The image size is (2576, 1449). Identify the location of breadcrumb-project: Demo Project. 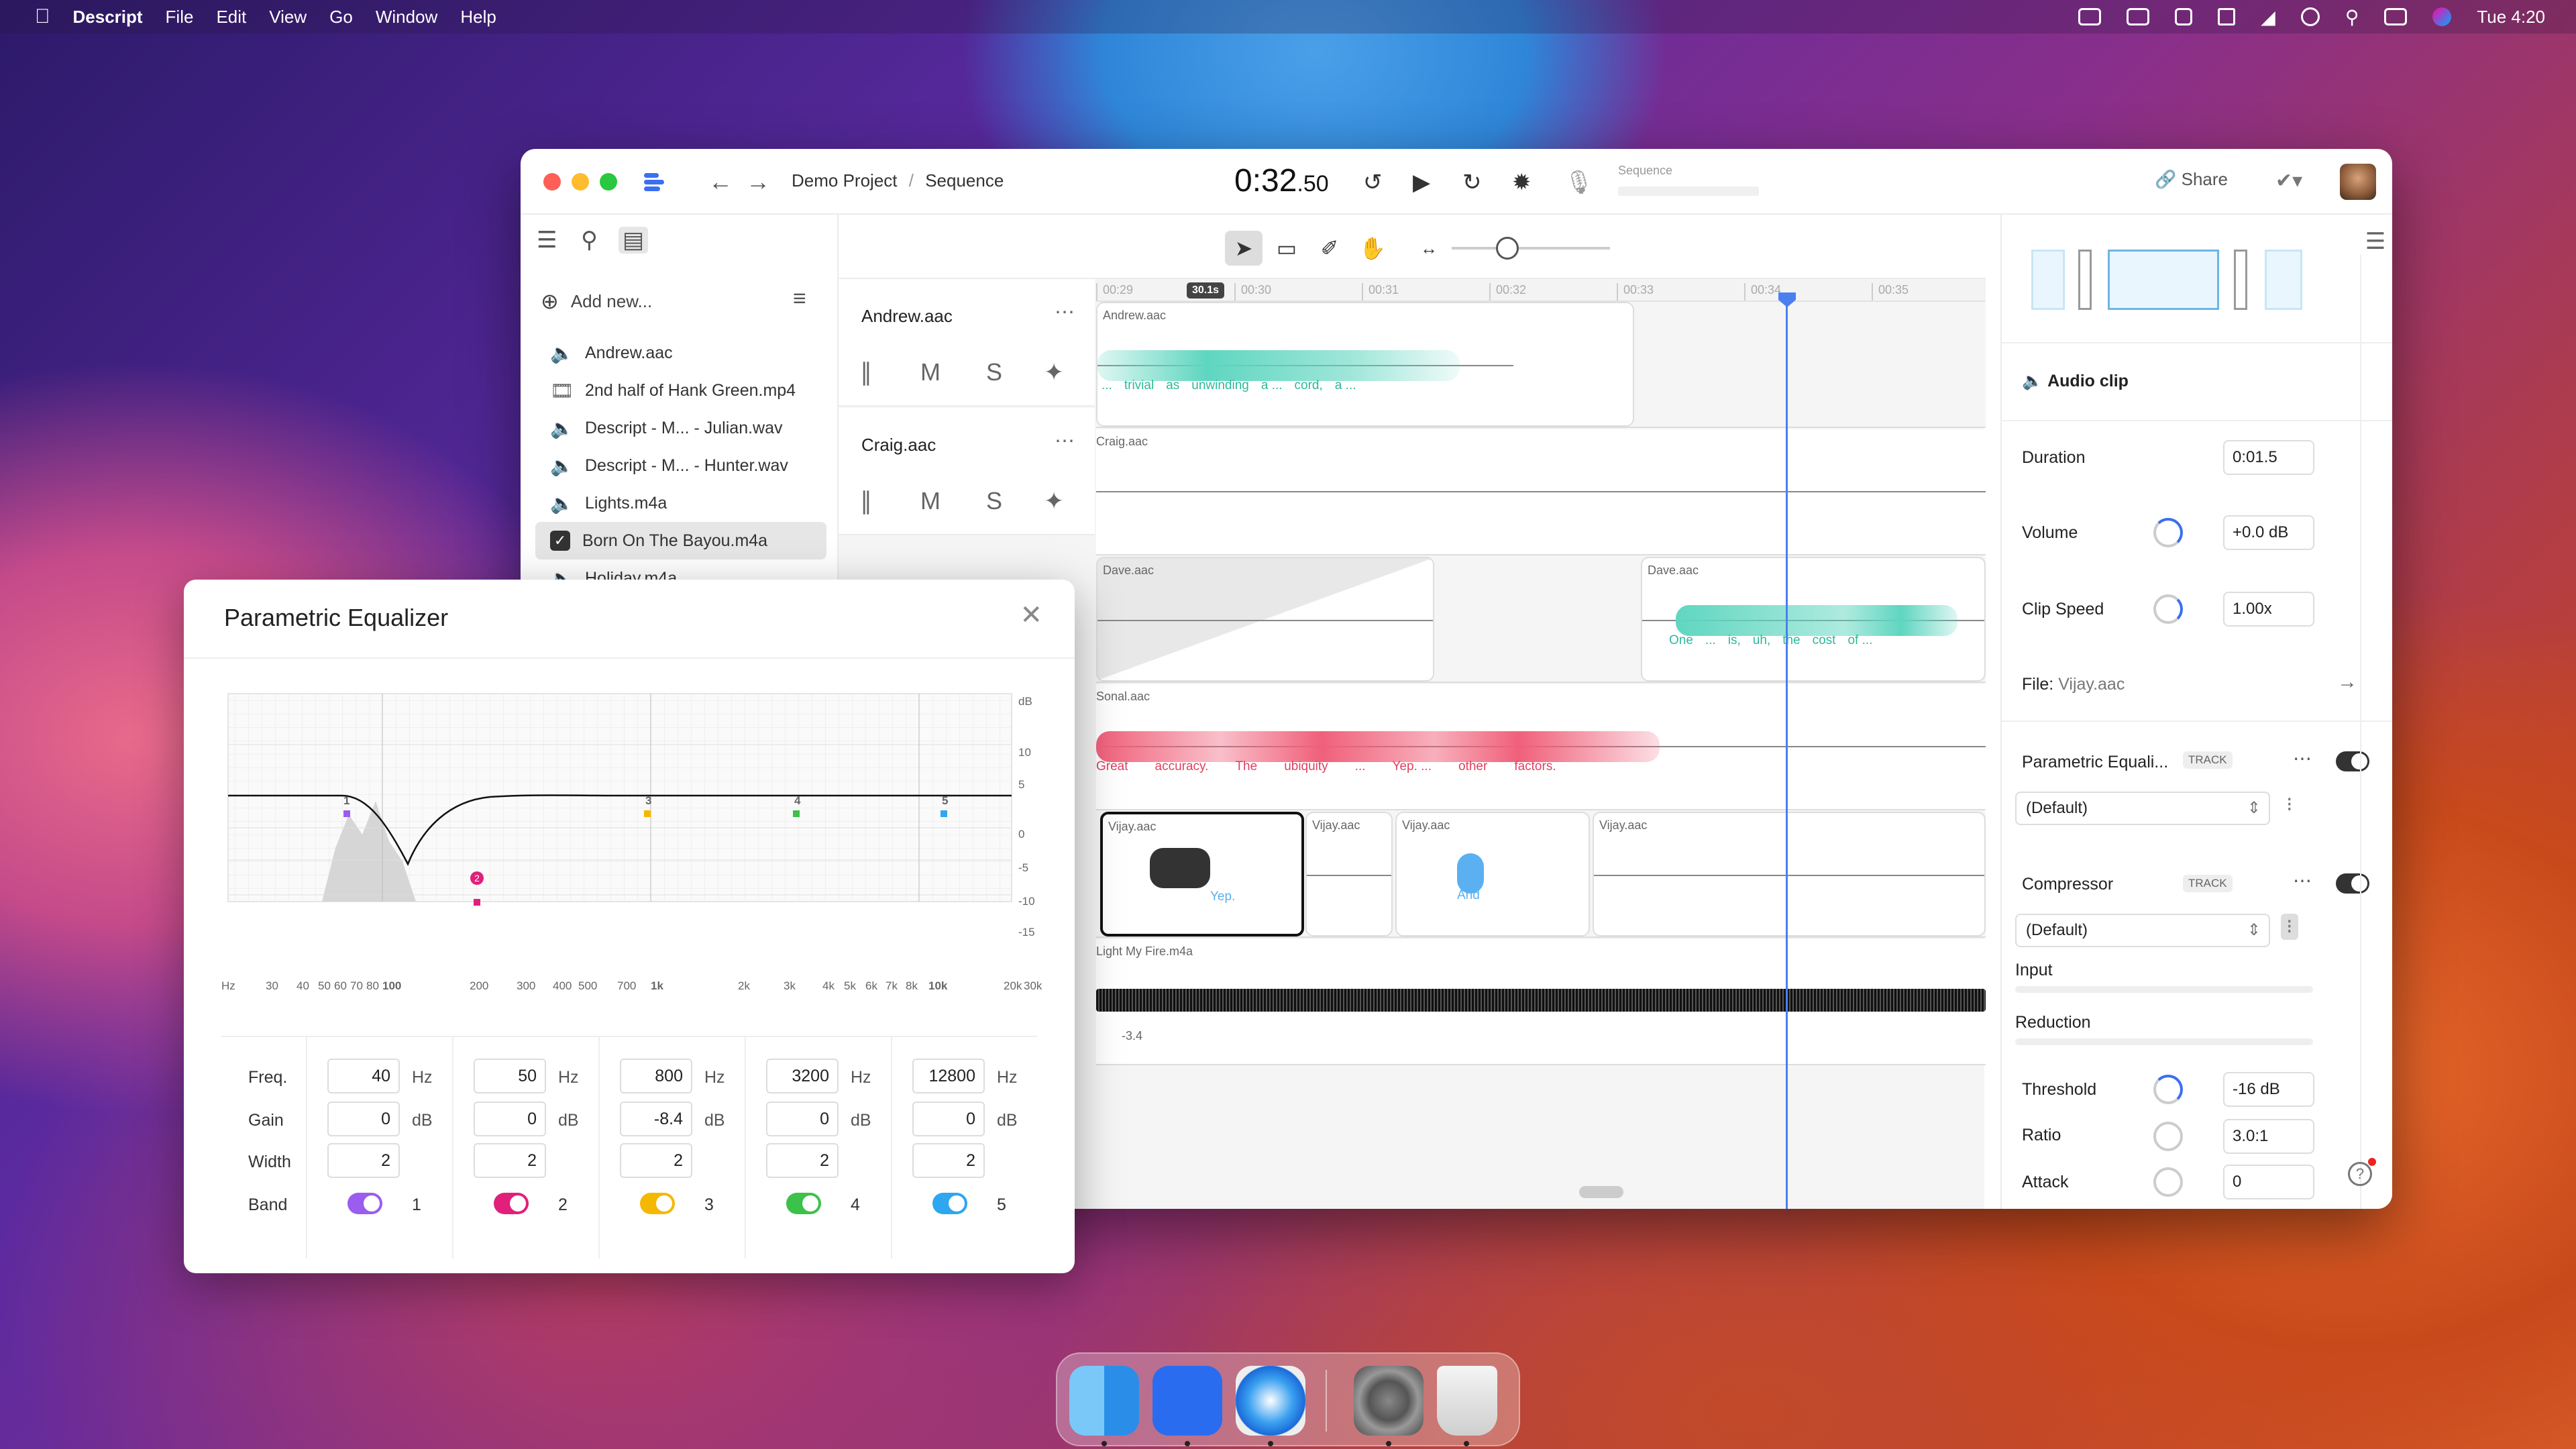
(845, 180).